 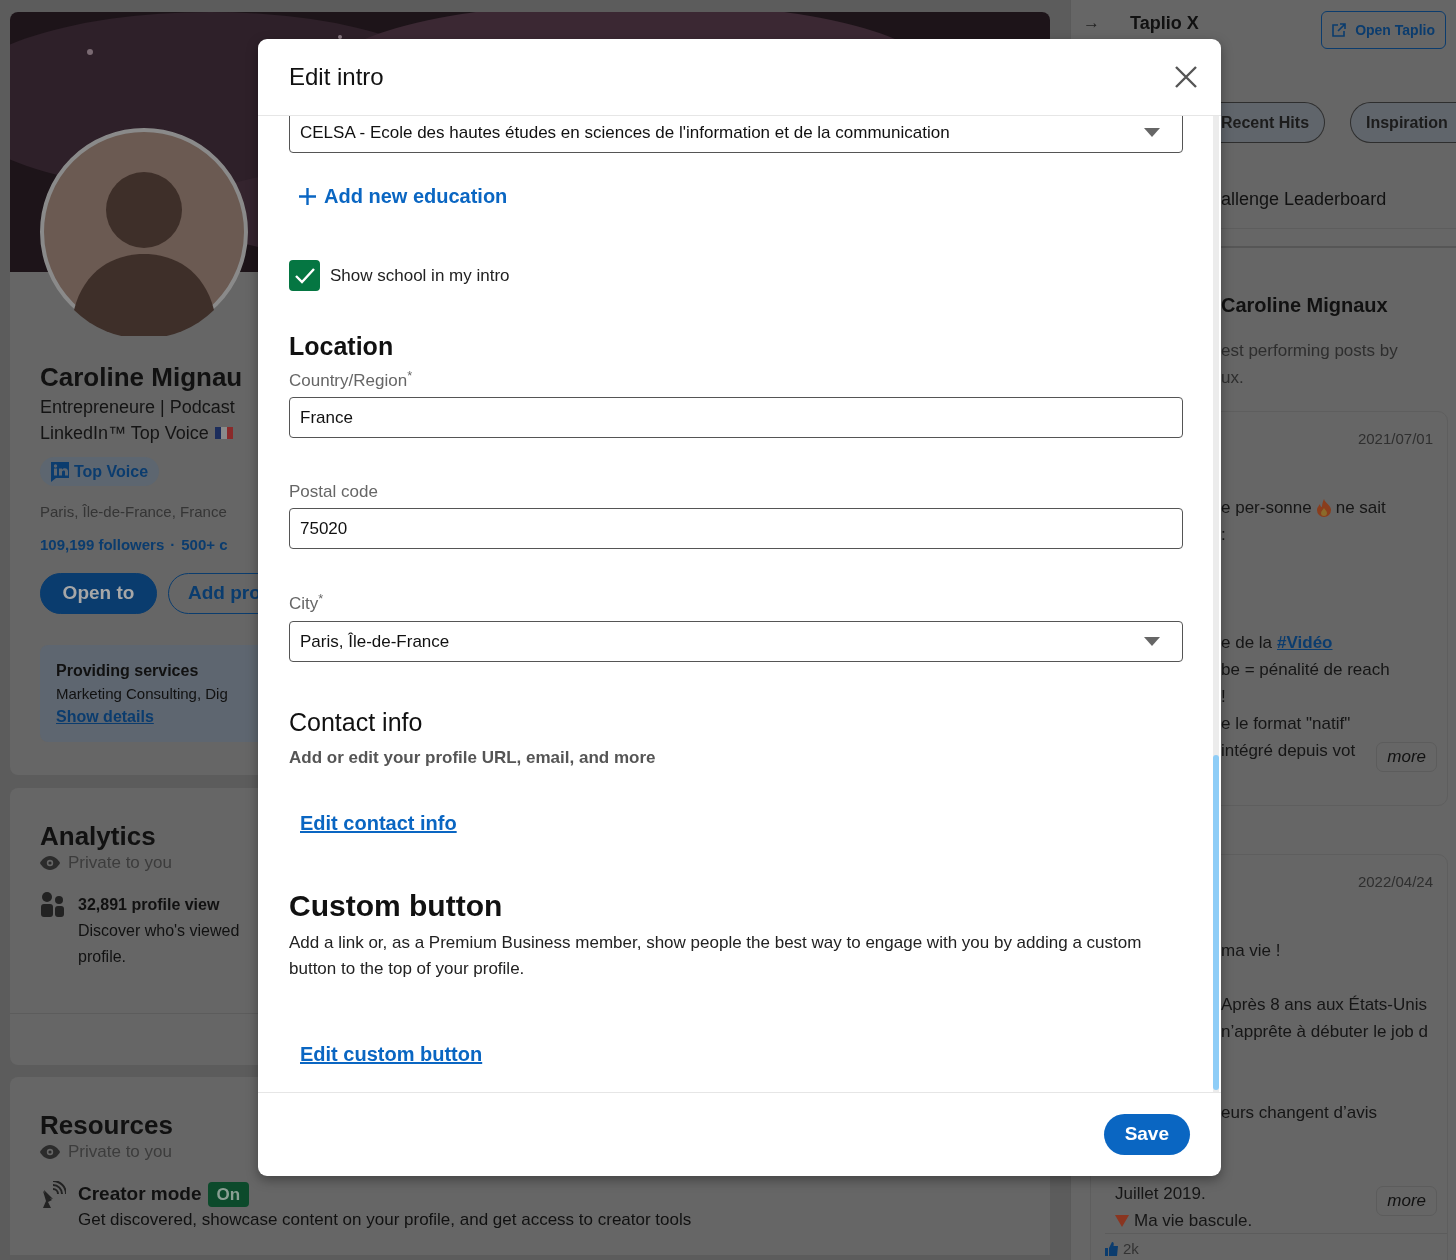 What do you see at coordinates (1383, 30) in the screenshot?
I see `open-taplio-button: Open Taplio` at bounding box center [1383, 30].